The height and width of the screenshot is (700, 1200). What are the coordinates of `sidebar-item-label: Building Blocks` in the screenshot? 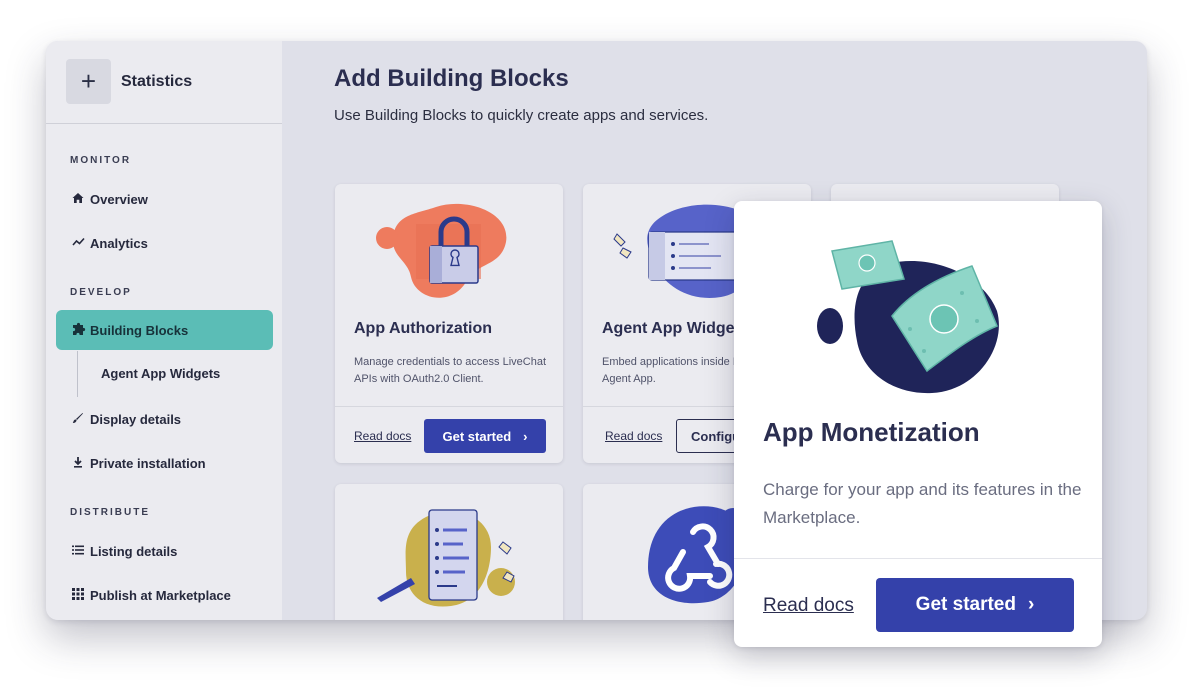 It's located at (139, 330).